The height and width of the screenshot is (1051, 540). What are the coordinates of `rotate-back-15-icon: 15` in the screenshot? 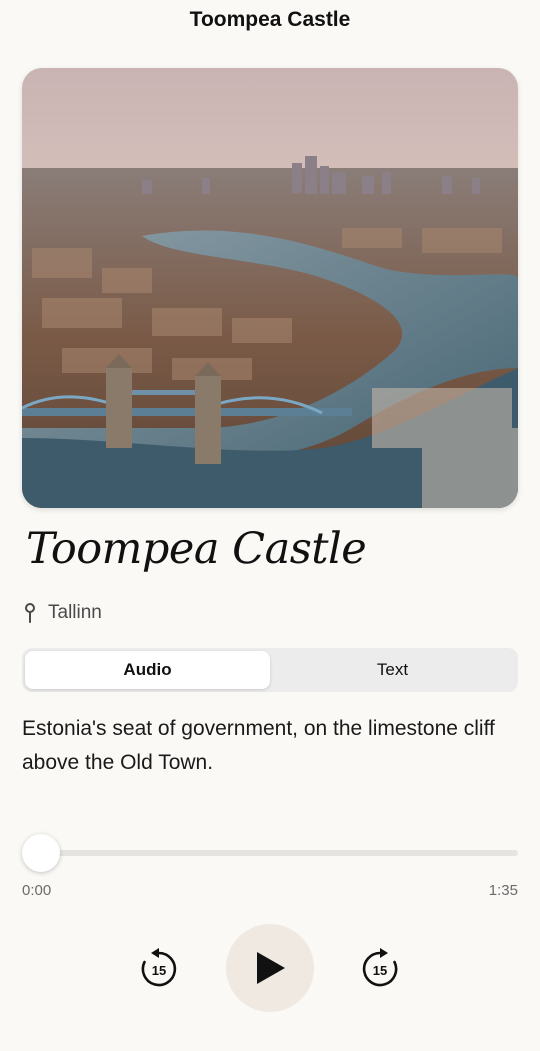 It's located at (159, 967).